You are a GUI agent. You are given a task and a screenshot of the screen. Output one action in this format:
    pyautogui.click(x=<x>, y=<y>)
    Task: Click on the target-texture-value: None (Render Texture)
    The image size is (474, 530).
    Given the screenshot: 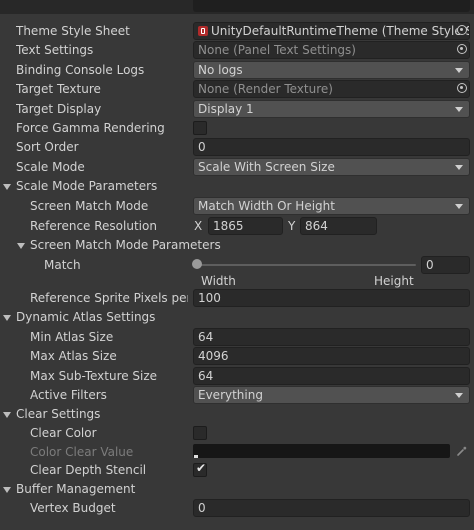 What is the action you would take?
    pyautogui.click(x=265, y=89)
    